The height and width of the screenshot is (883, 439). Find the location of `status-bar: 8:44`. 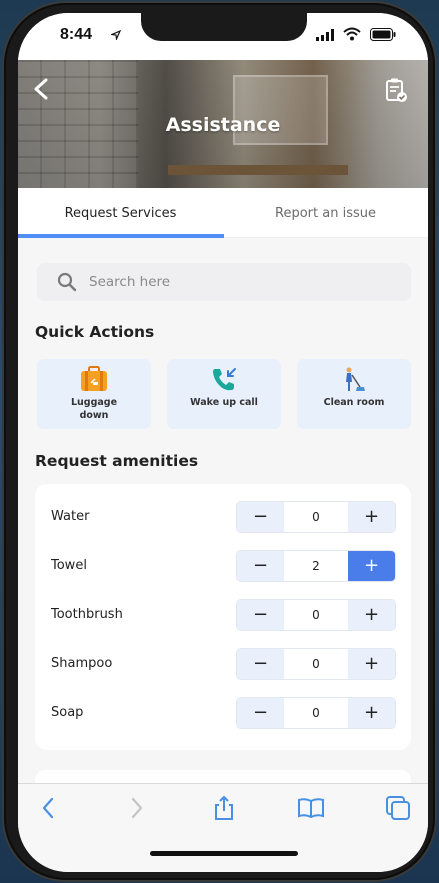

status-bar: 8:44 is located at coordinates (223, 36).